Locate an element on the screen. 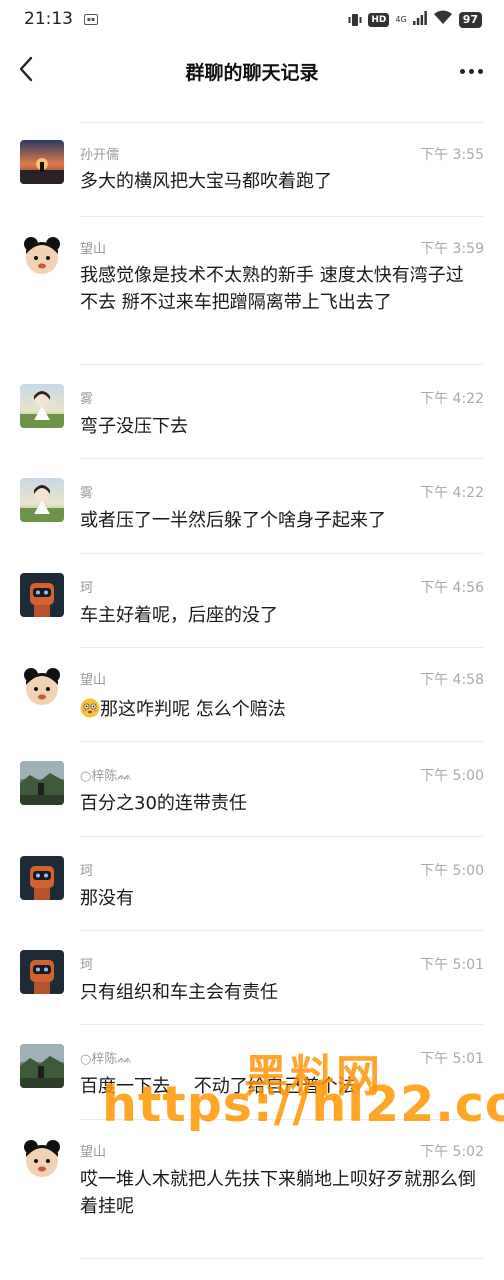 Image resolution: width=504 pixels, height=1280 pixels. message-text: 那这咋判呢 怎么个赔法 is located at coordinates (280, 709).